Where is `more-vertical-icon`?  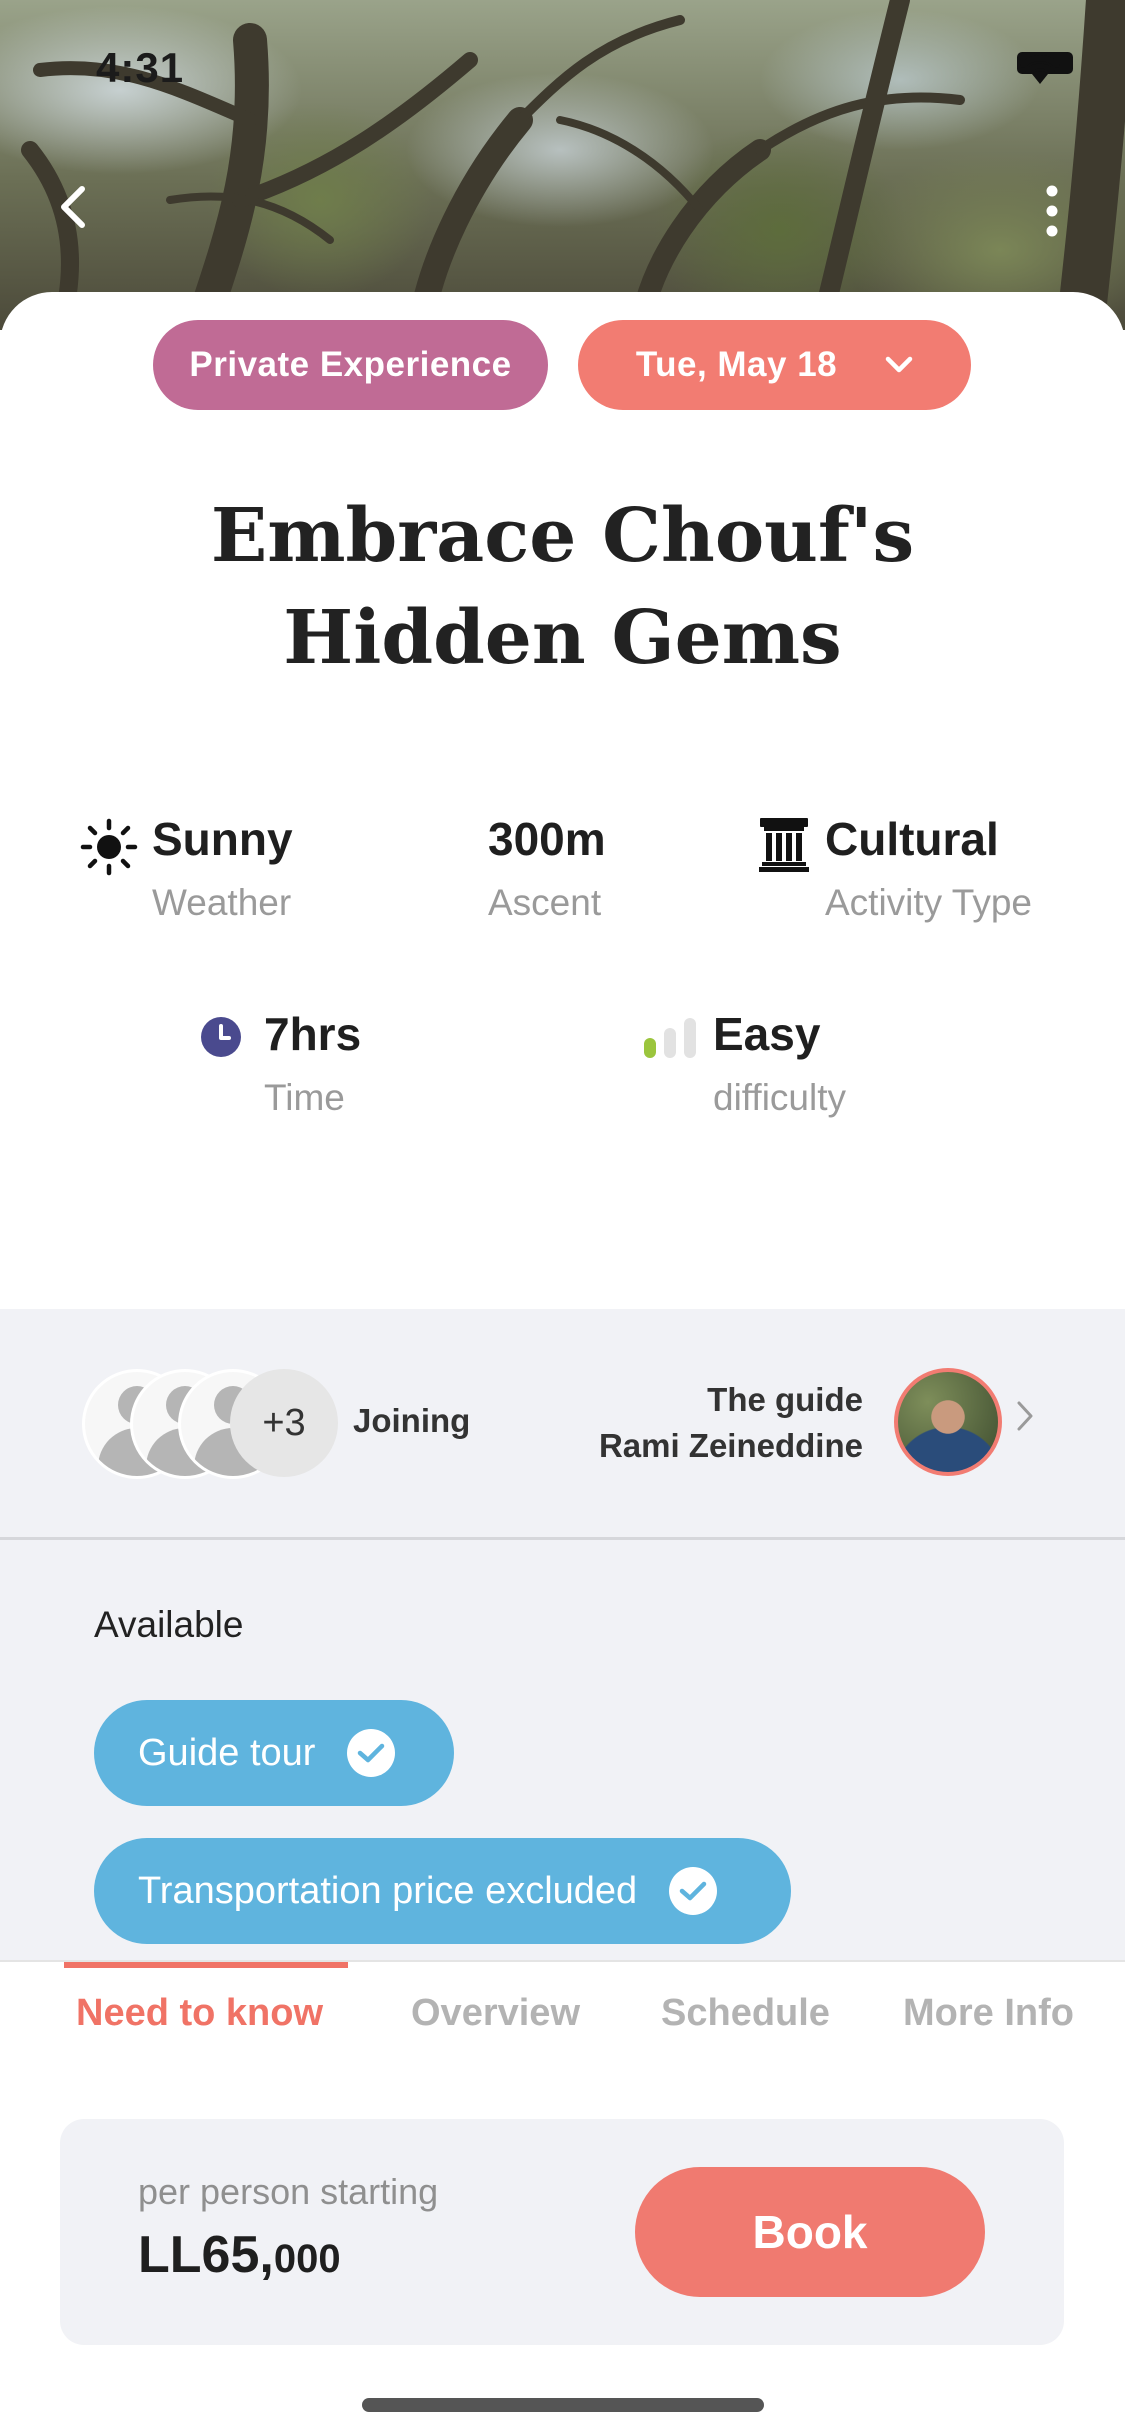 more-vertical-icon is located at coordinates (1052, 211).